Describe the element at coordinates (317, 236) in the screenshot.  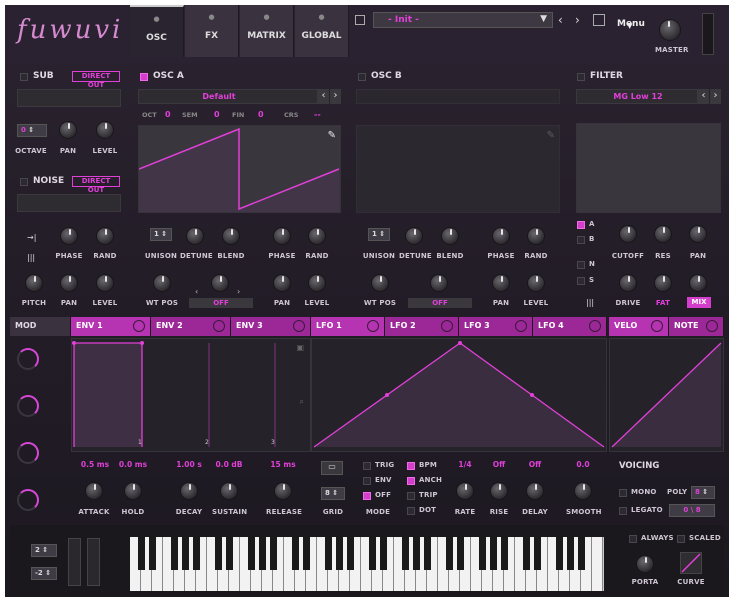
I see `osc-a-rand-knob` at that location.